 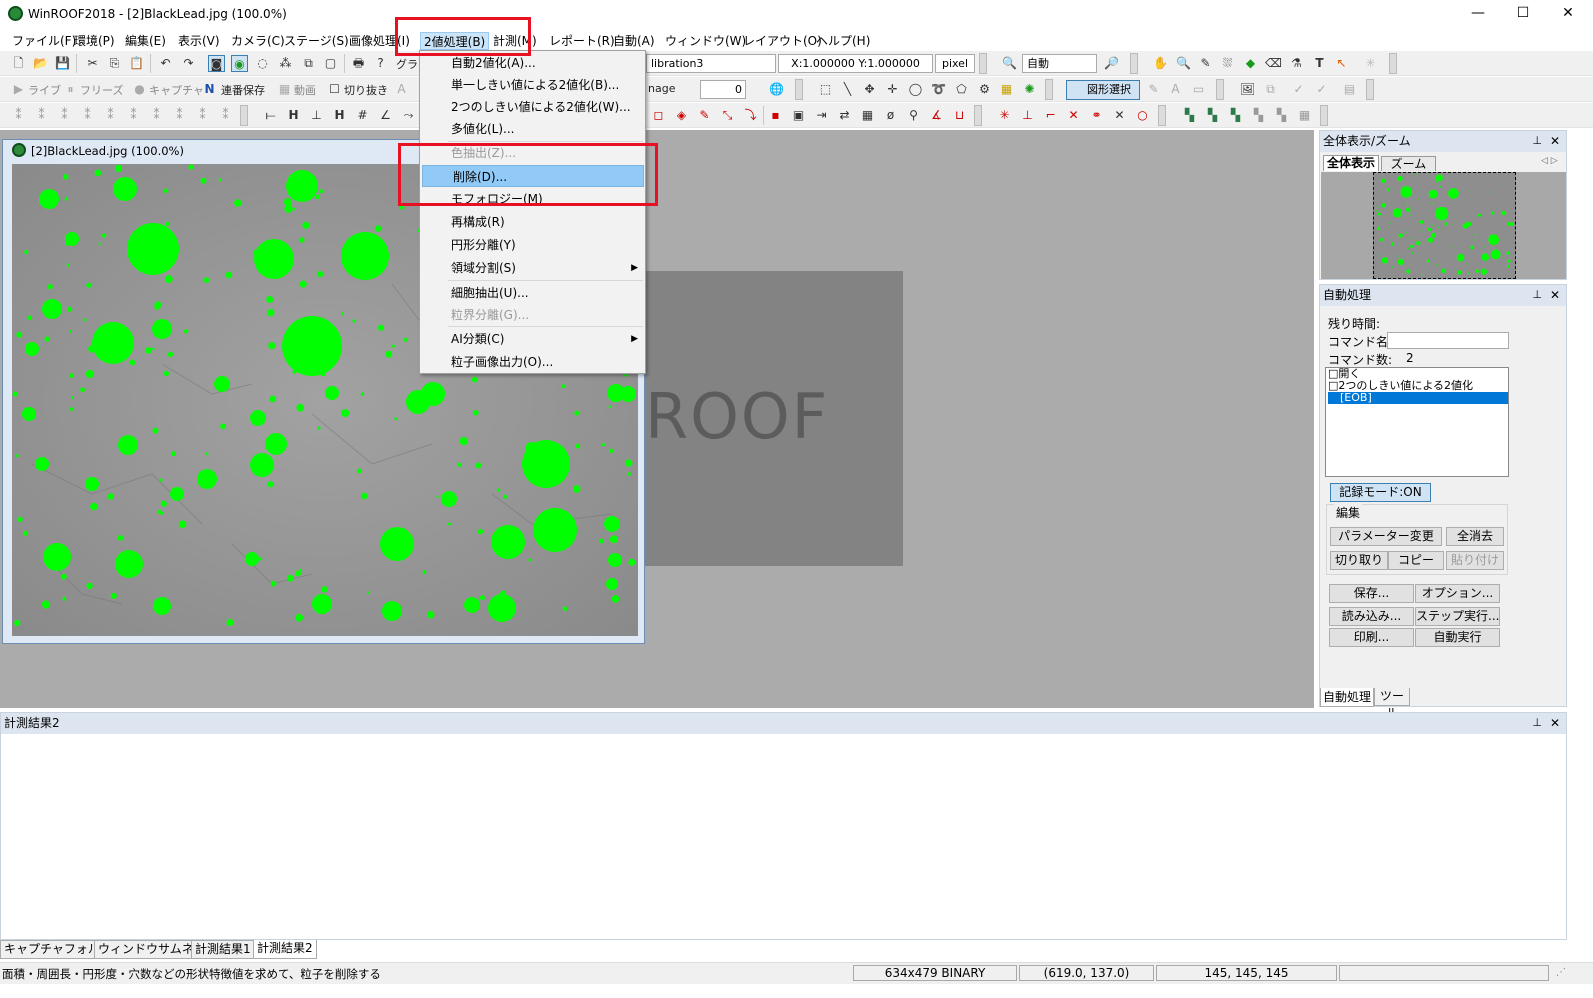 I want to click on grid-icon: ▦, so click(x=1006, y=89).